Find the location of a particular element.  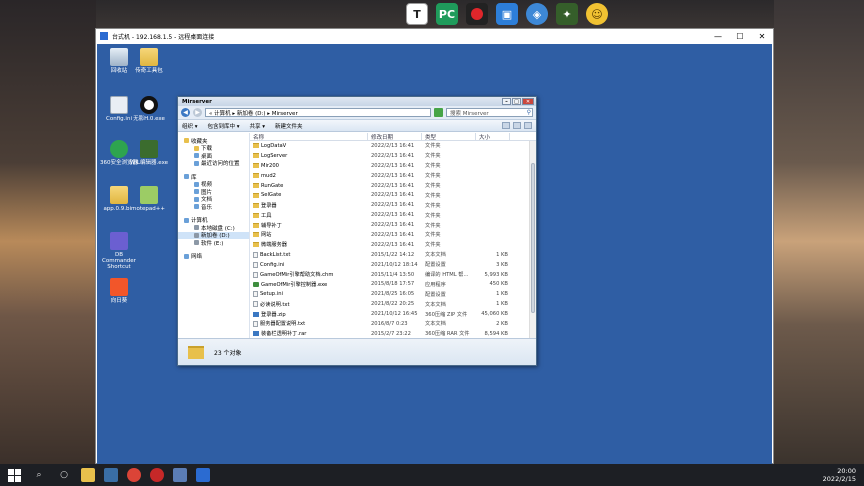

table-row: 微端服务器 2022/2/13 16:41 文件夹 is located at coordinates (393, 245).